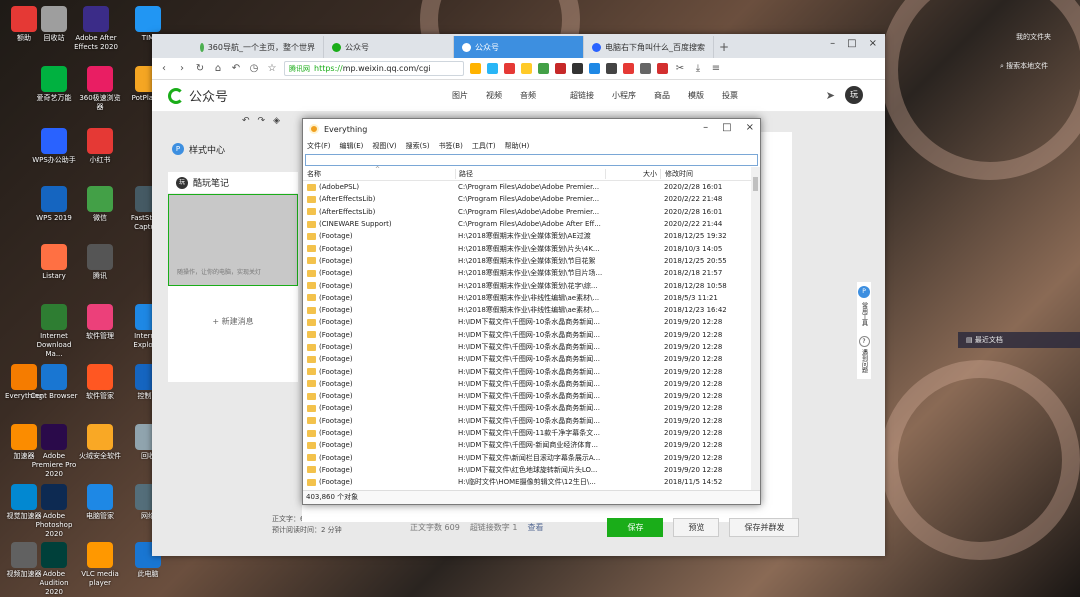  I want to click on forward-icon: ›, so click(182, 69).